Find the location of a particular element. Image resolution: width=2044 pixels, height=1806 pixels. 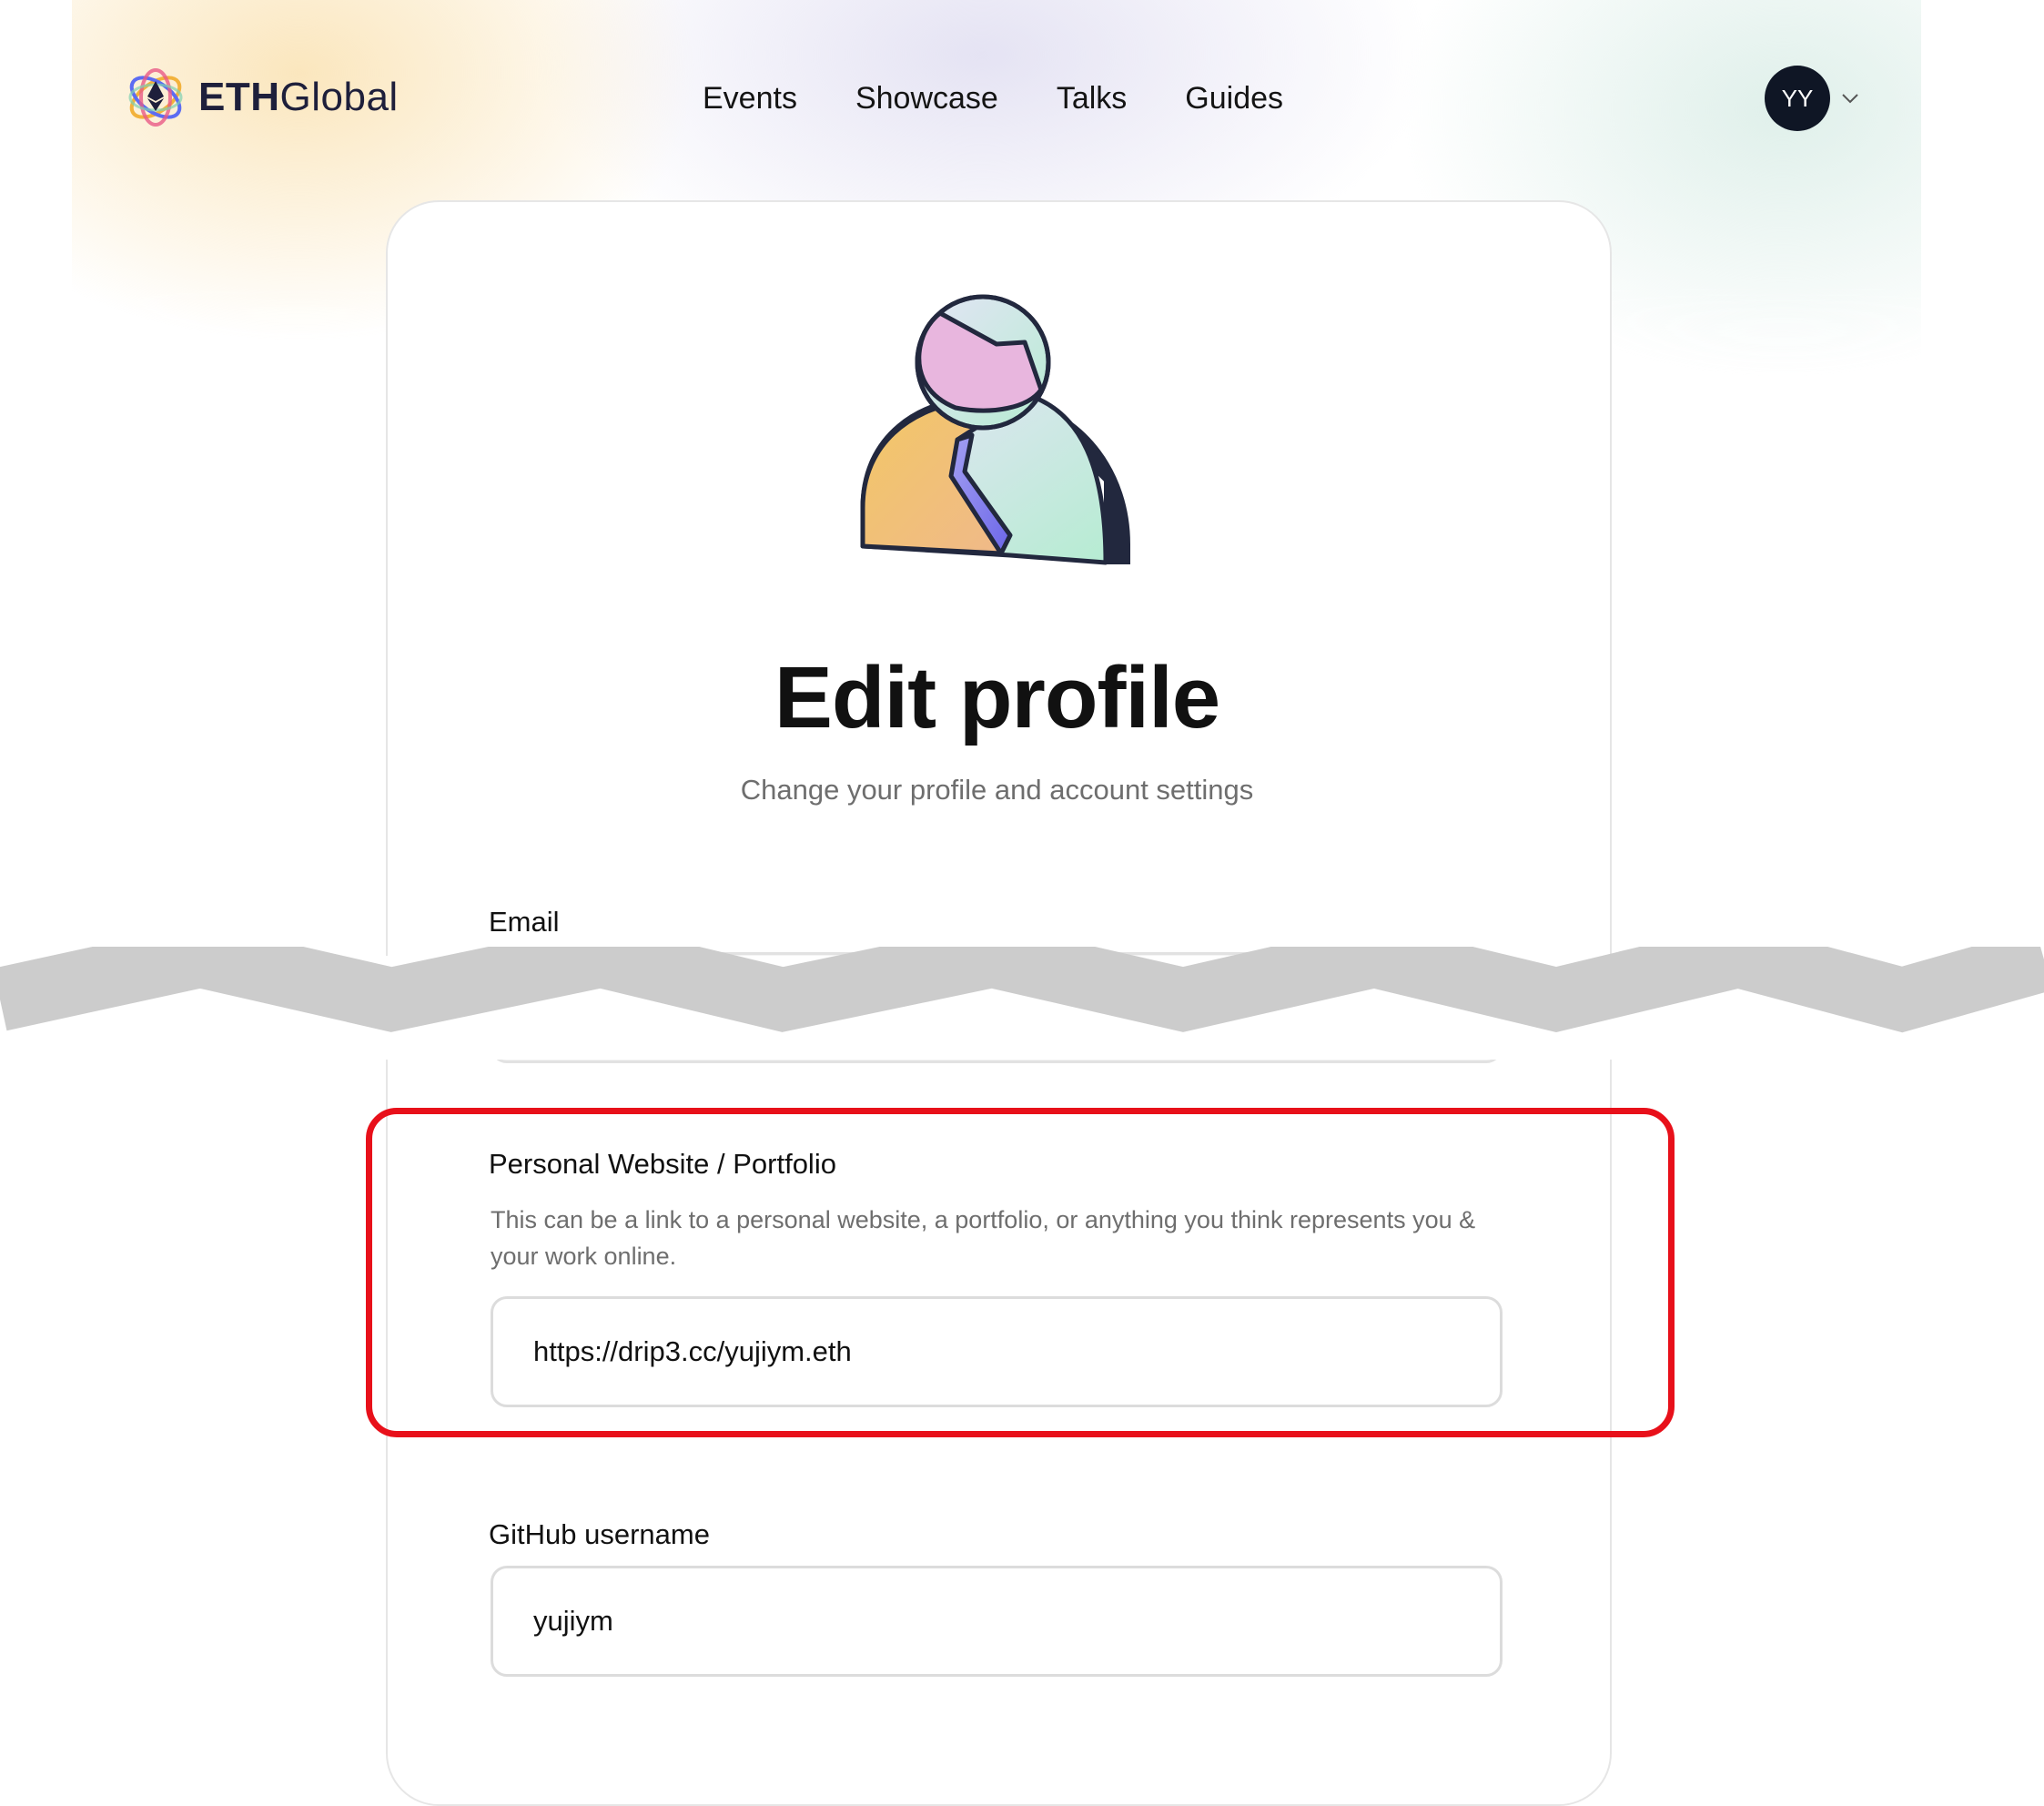

profile-person-icon is located at coordinates (995, 429).